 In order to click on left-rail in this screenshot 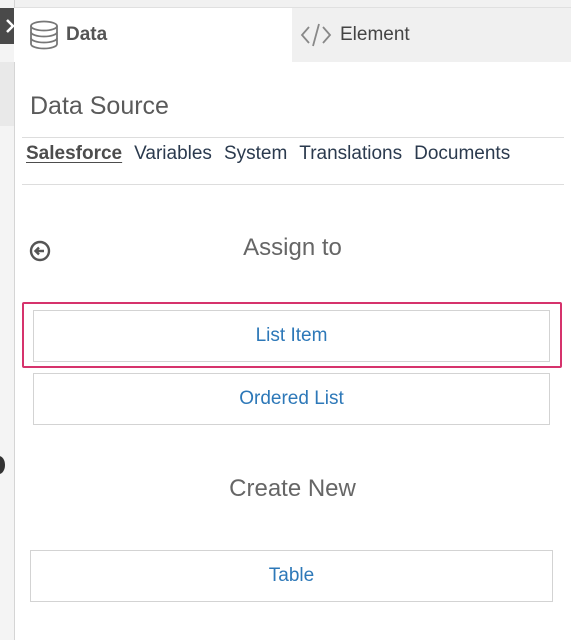, I will do `click(7, 320)`.